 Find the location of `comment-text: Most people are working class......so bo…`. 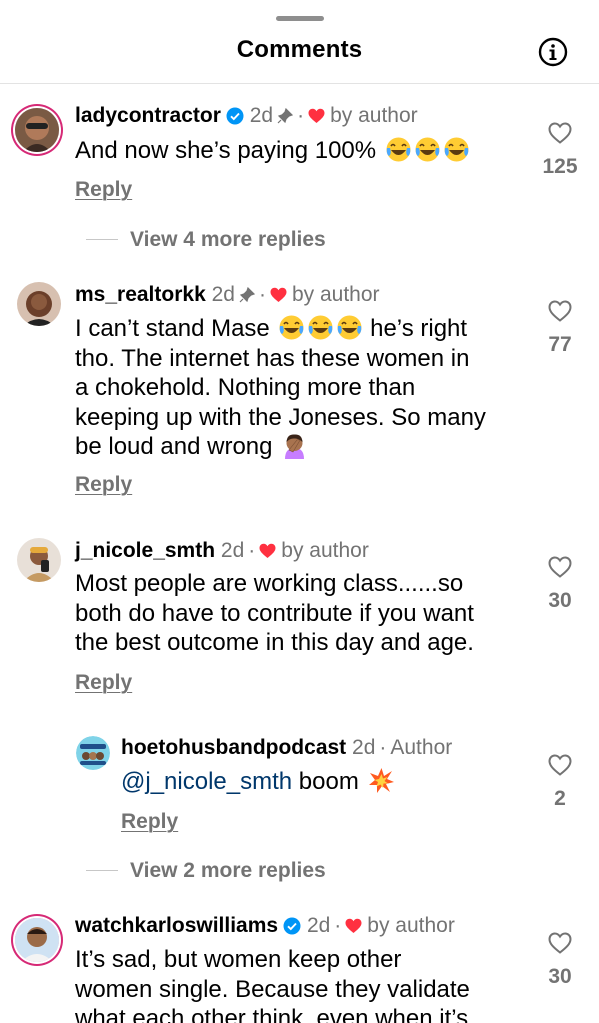

comment-text: Most people are working class......so bo… is located at coordinates (302, 613).